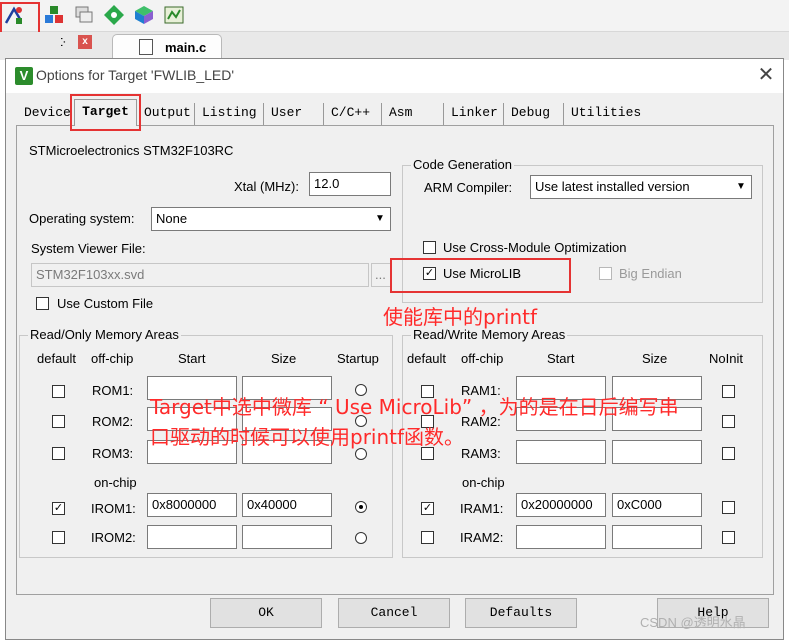 Image resolution: width=789 pixels, height=640 pixels. Describe the element at coordinates (20, 18) in the screenshot. I see `toolbar-highlight-box` at that location.